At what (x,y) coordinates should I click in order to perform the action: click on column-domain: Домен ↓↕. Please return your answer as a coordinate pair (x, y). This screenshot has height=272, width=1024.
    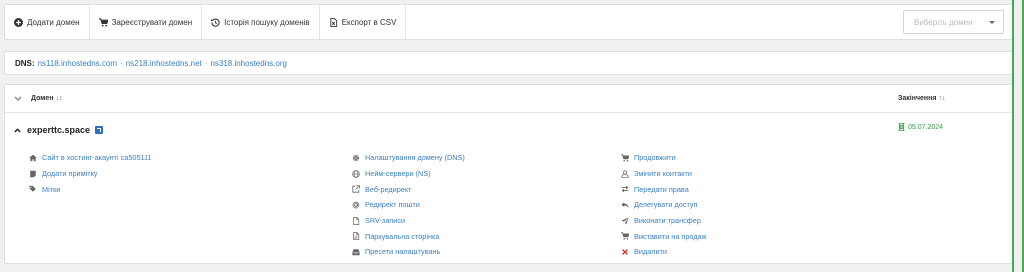
    Looking at the image, I should click on (47, 98).